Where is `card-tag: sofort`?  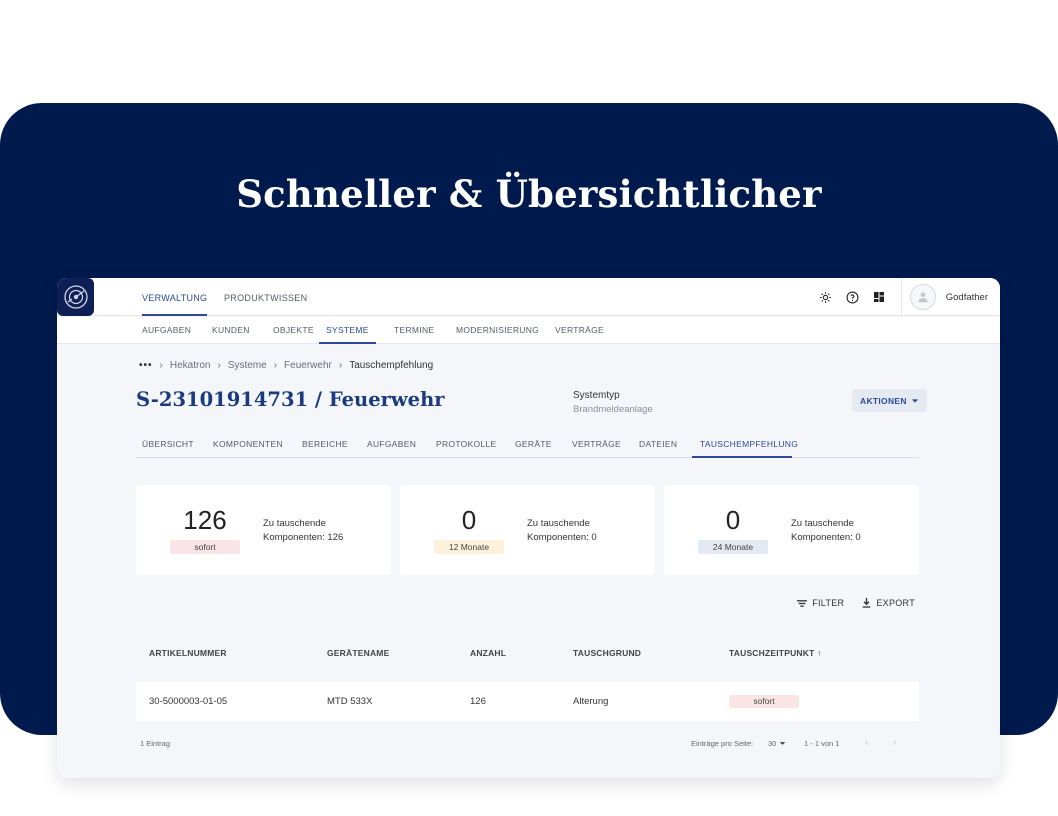 card-tag: sofort is located at coordinates (205, 547).